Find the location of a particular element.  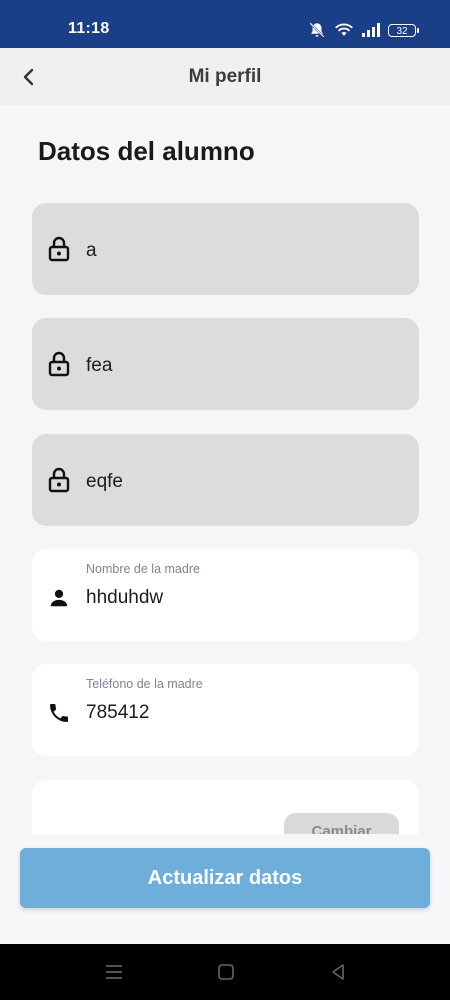

field-label: Teléfono de la madre is located at coordinates (144, 684).